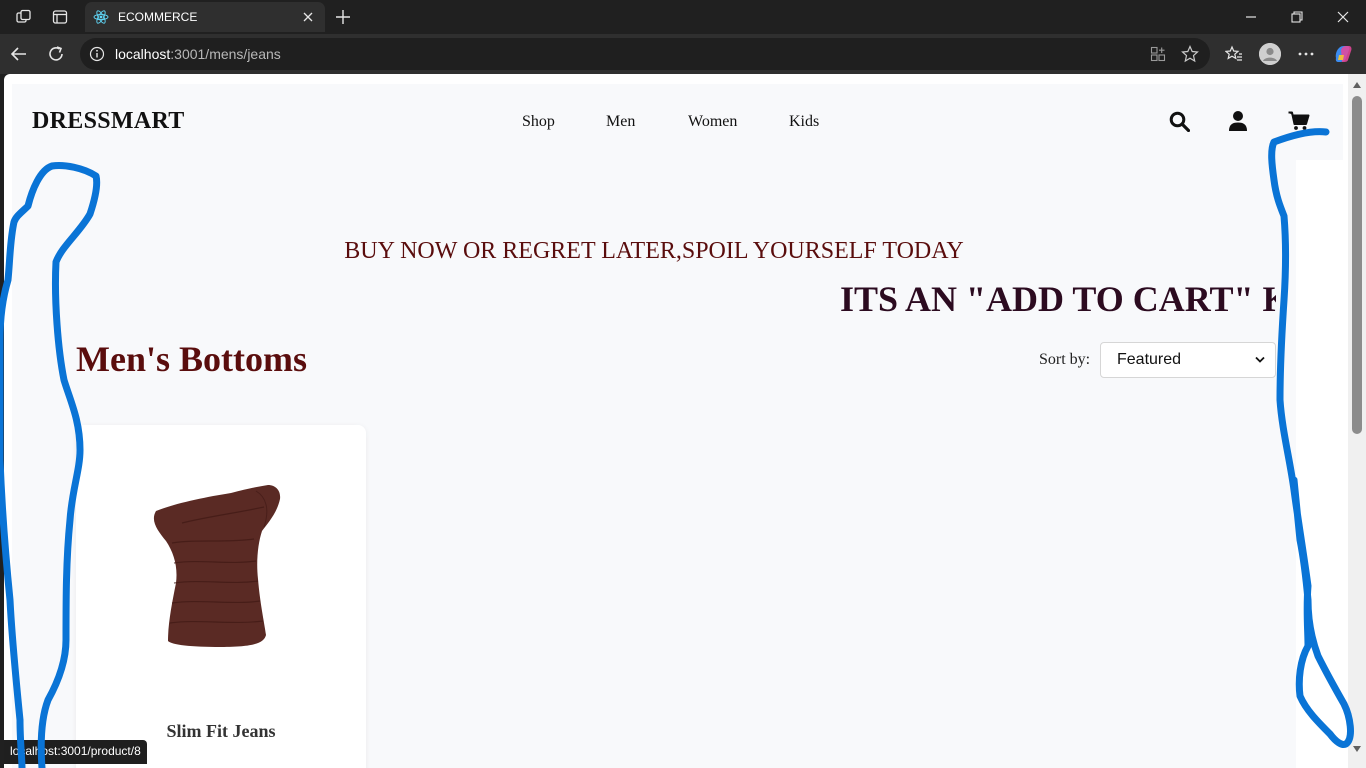 This screenshot has height=768, width=1366. What do you see at coordinates (1260, 360) in the screenshot?
I see `chevron-down-icon` at bounding box center [1260, 360].